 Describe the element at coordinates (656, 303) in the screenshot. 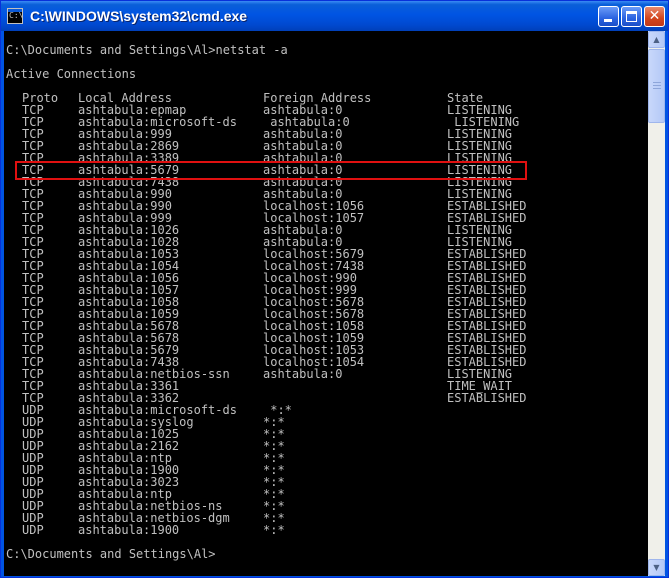

I see `vertical-scrollbar: ▲ ▼` at that location.